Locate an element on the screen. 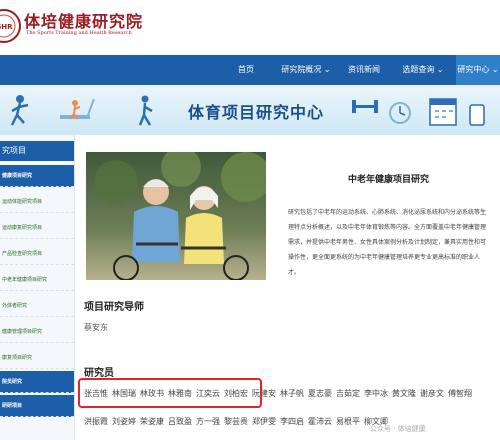  institute-logo-icon: GHR is located at coordinates (11, 26).